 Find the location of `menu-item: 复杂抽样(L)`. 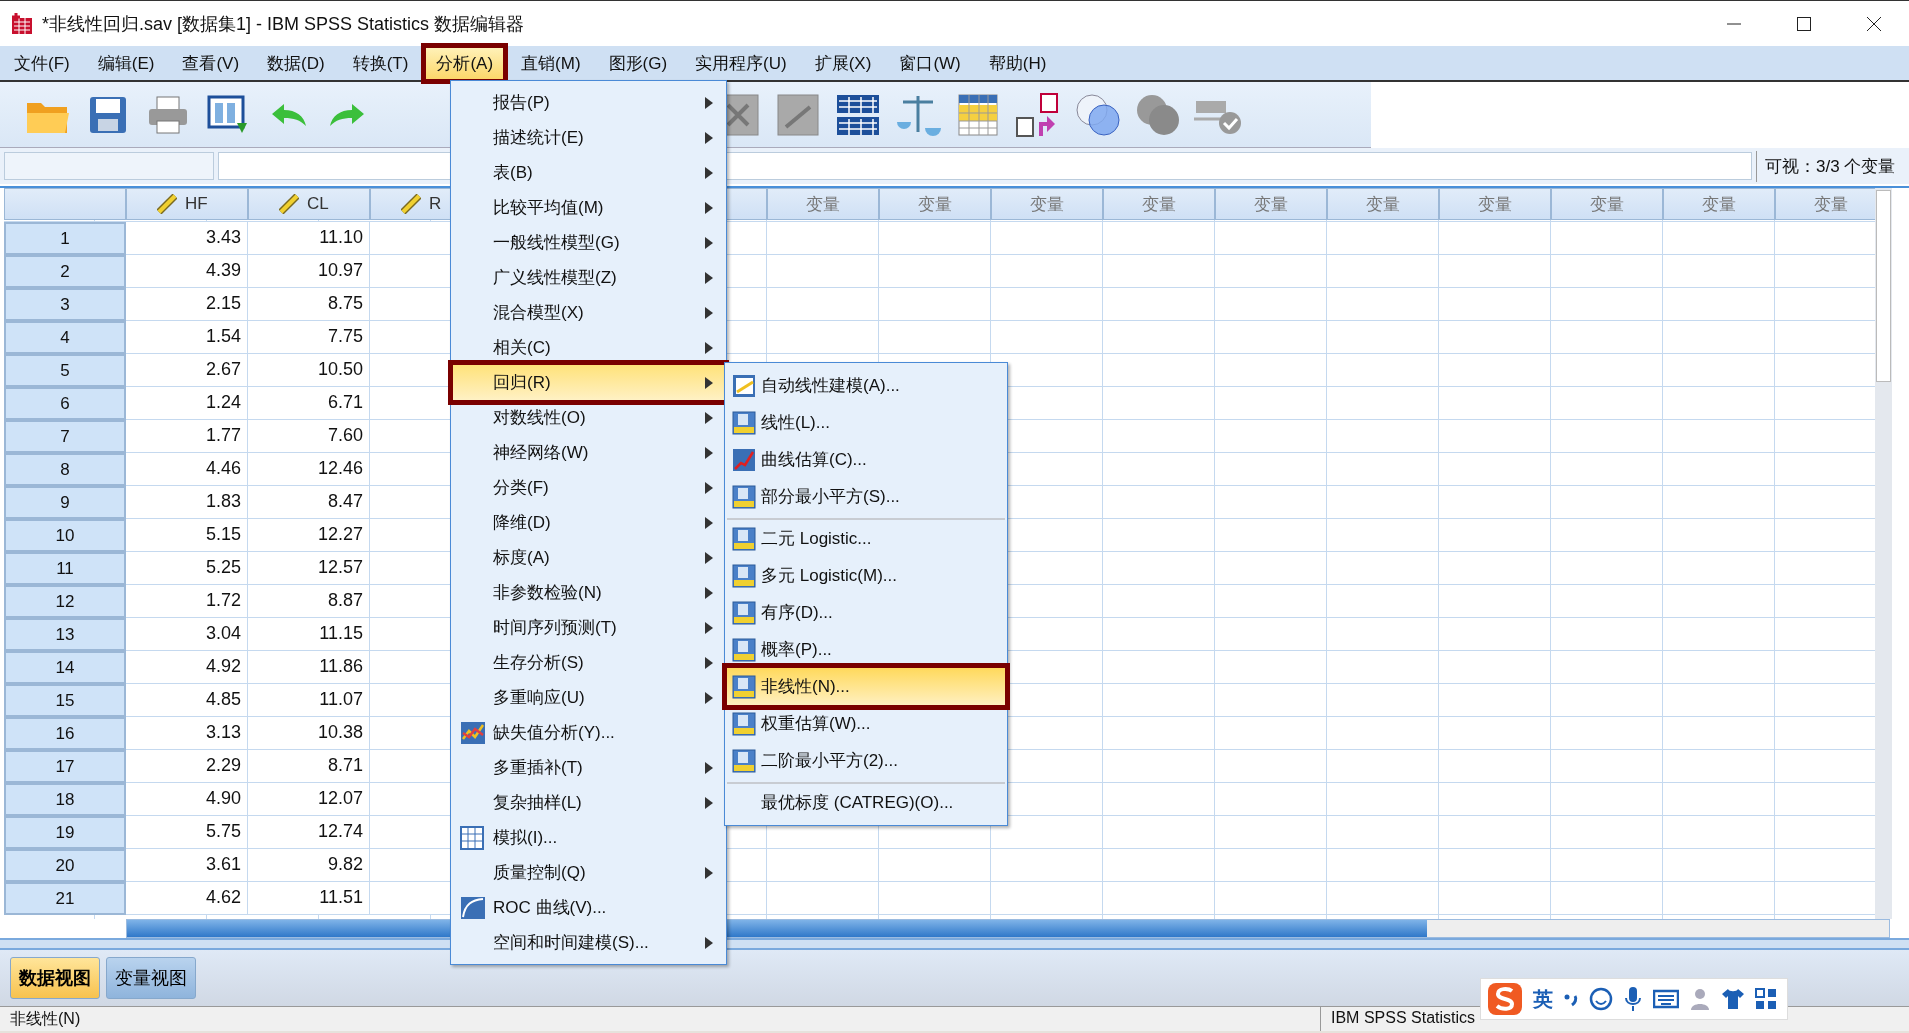

menu-item: 复杂抽样(L) is located at coordinates (588, 802).